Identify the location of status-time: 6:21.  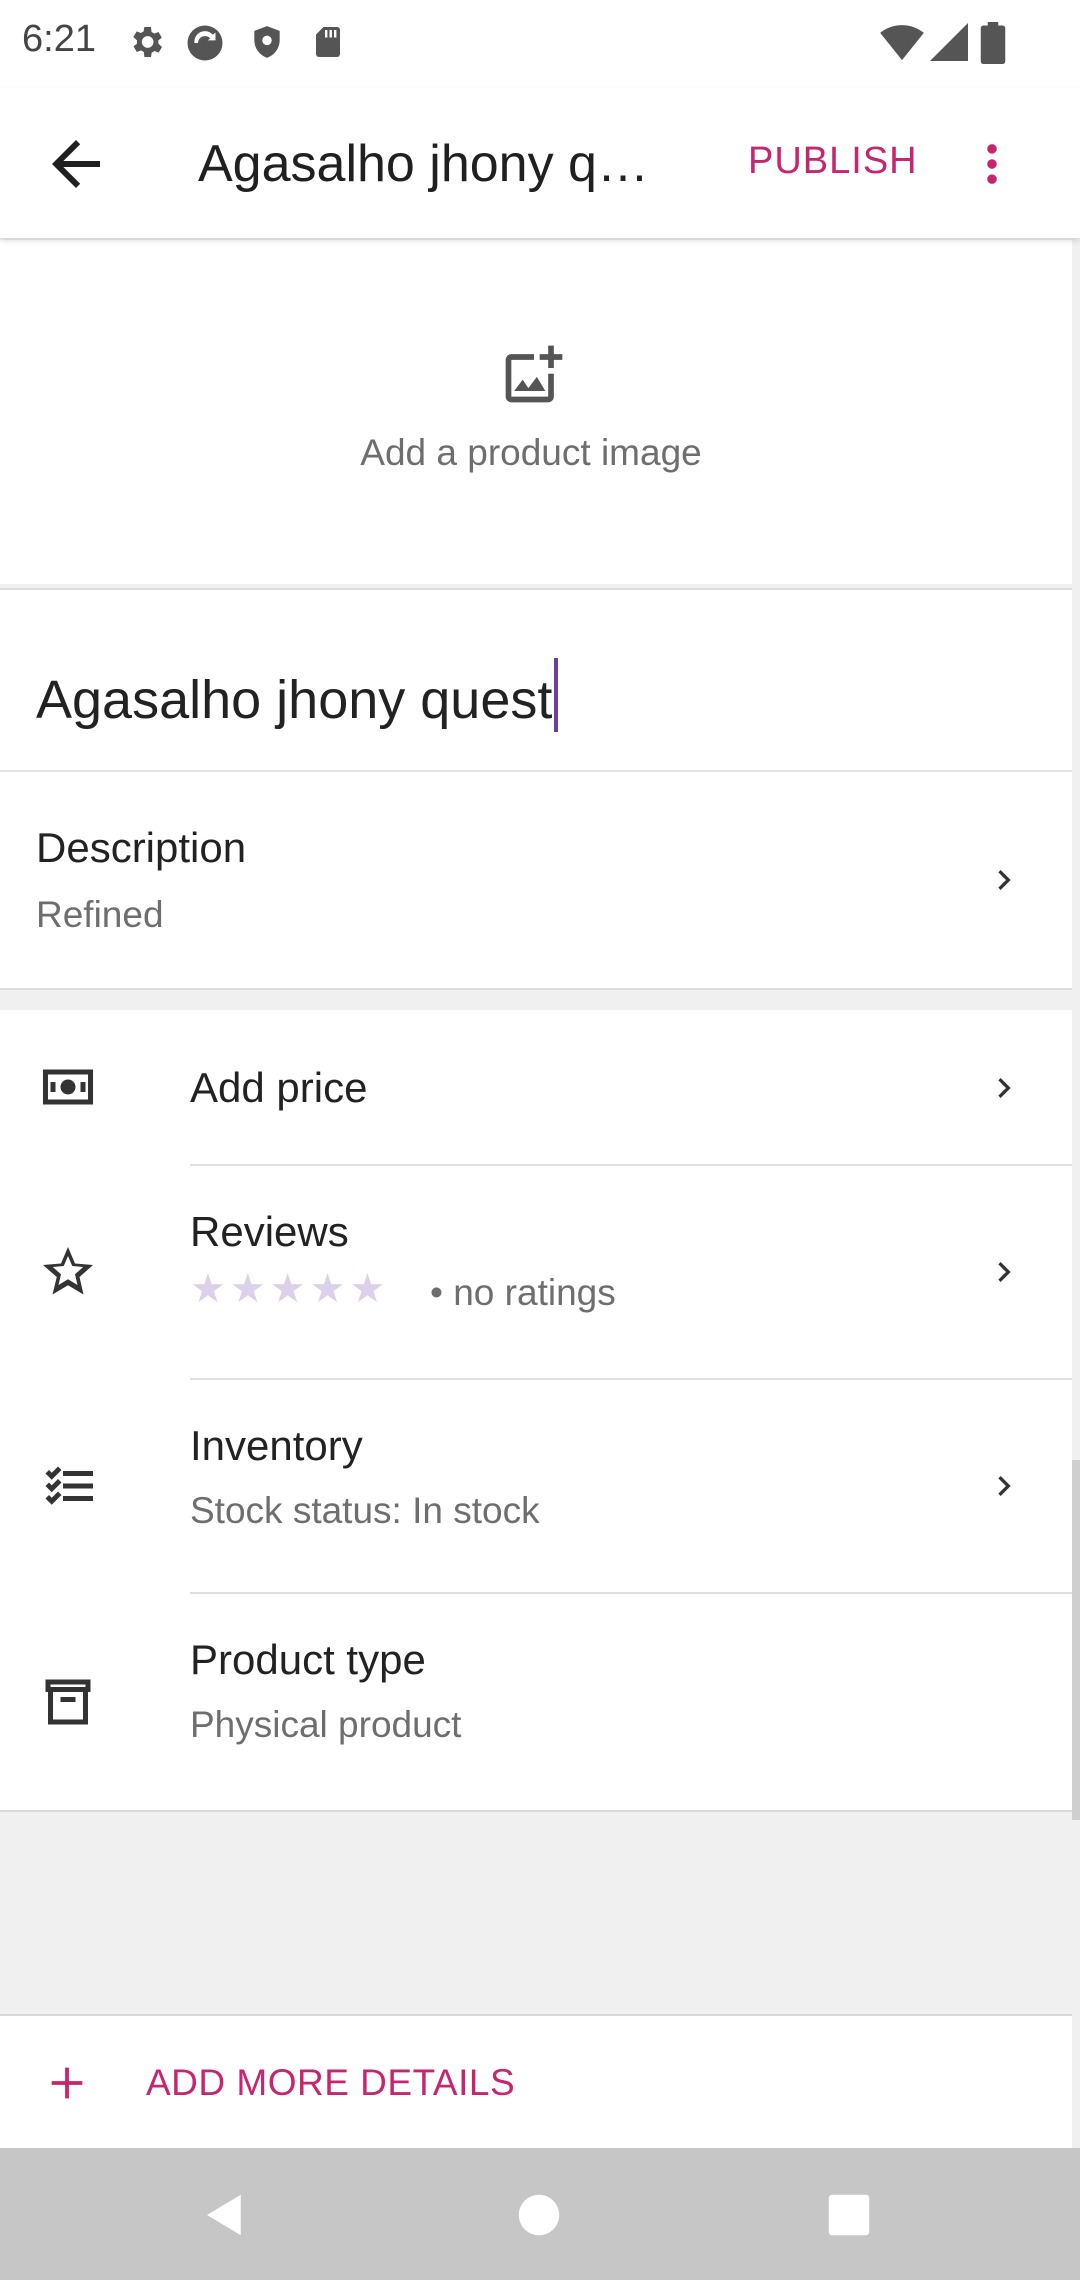
(59, 39).